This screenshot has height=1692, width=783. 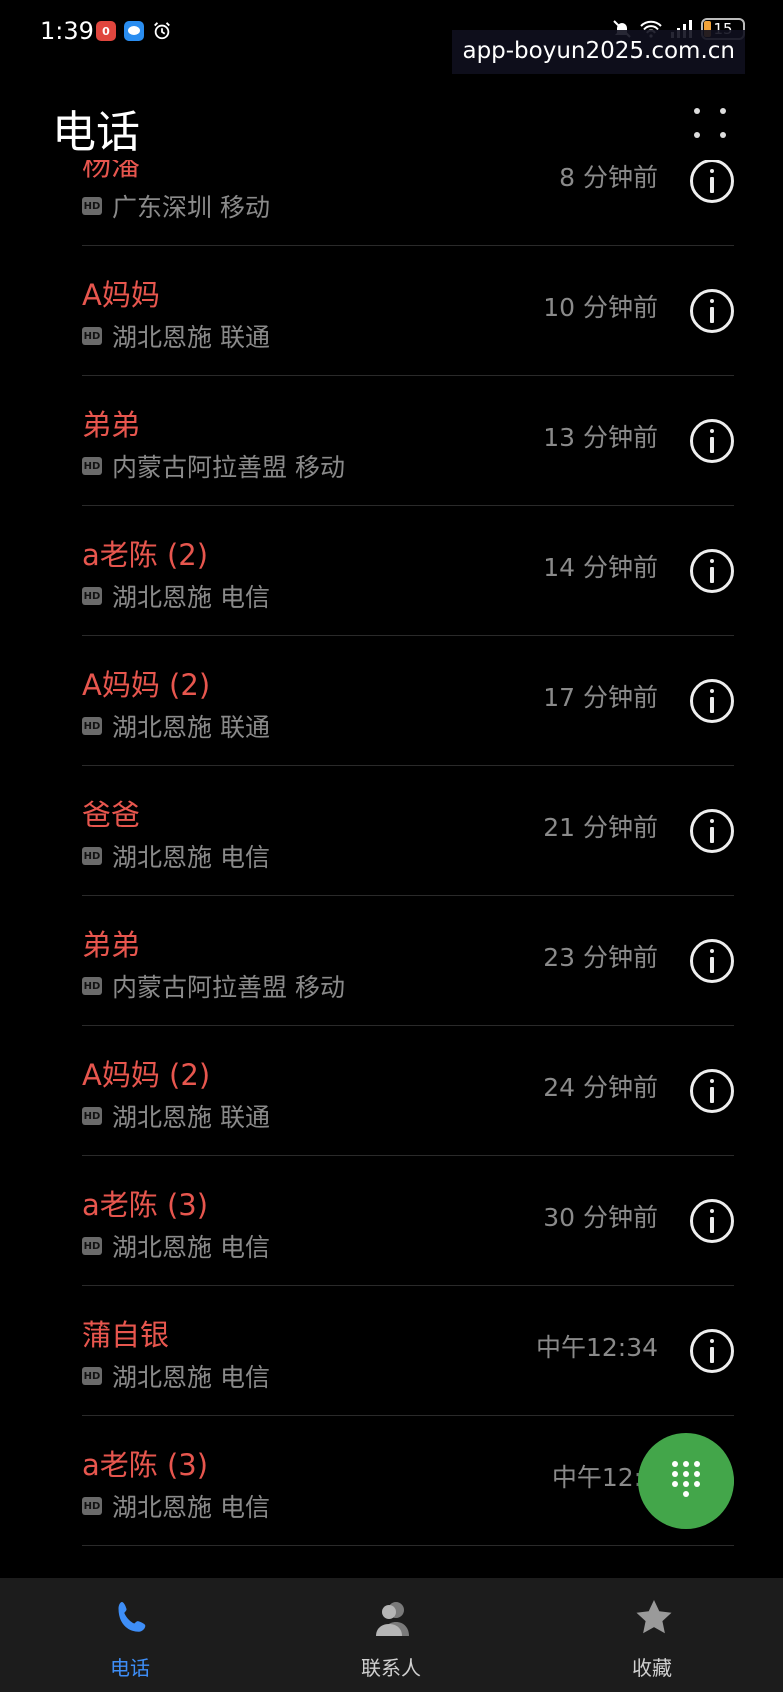 What do you see at coordinates (608, 177) in the screenshot?
I see `call-time: 8 分钟前` at bounding box center [608, 177].